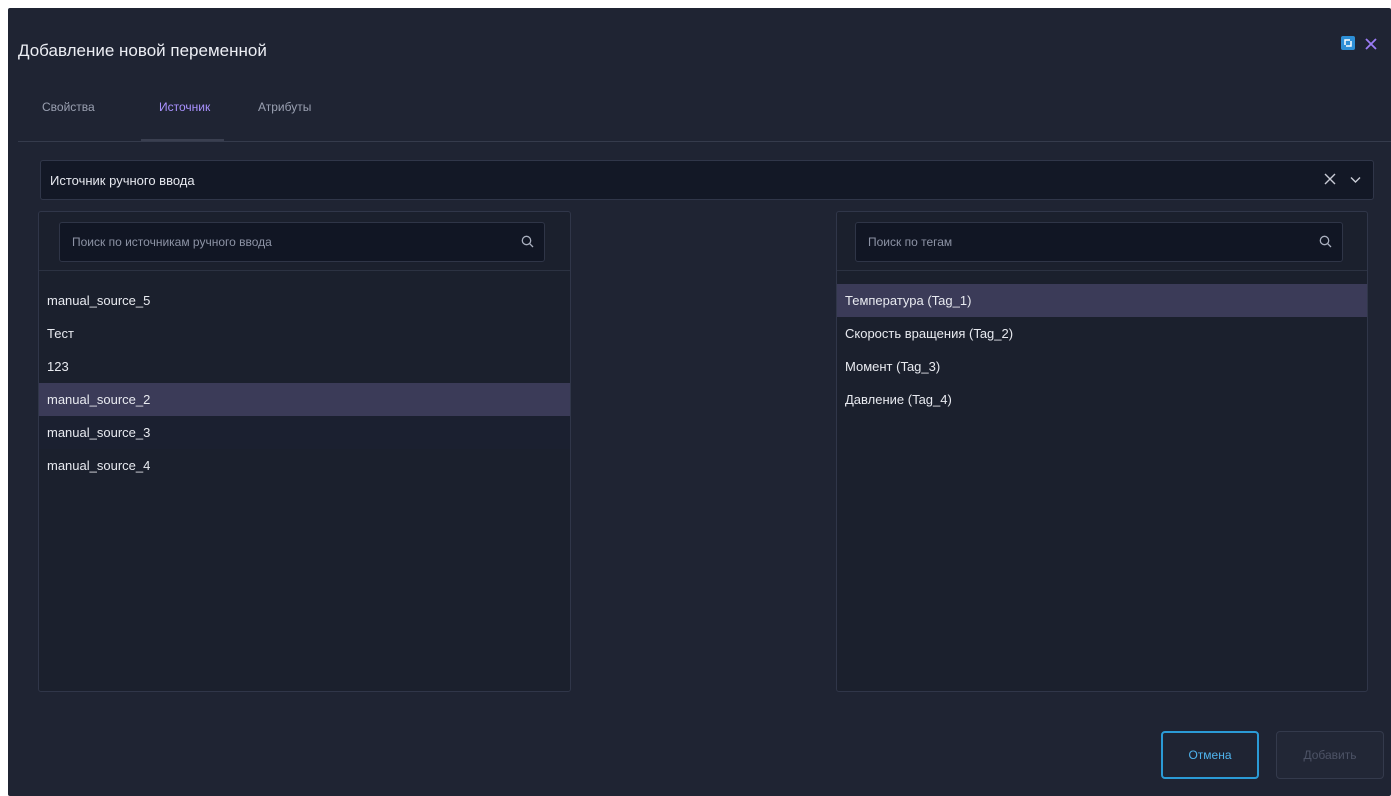  Describe the element at coordinates (1102, 399) in the screenshot. I see `list-item: Давление (Tag_4)` at that location.